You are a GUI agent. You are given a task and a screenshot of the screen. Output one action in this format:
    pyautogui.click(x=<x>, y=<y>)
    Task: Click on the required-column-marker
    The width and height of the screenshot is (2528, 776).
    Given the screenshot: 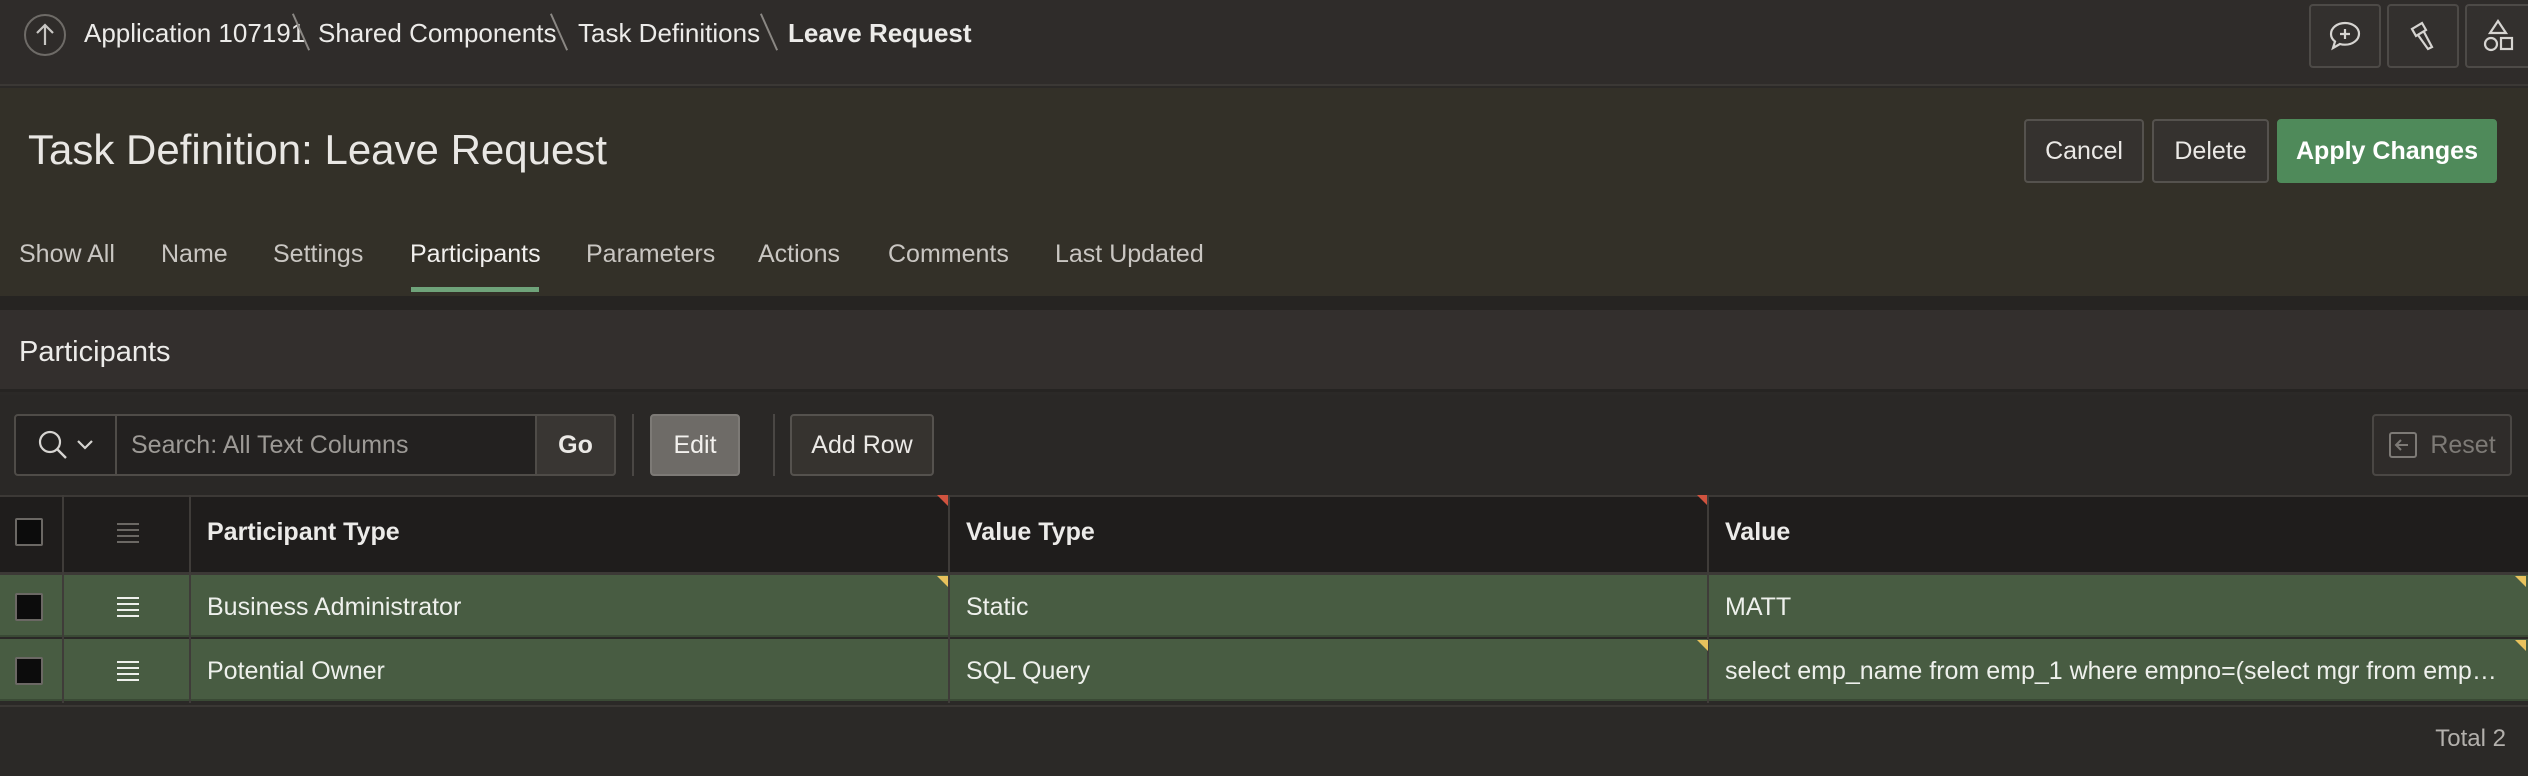 What is the action you would take?
    pyautogui.click(x=942, y=500)
    